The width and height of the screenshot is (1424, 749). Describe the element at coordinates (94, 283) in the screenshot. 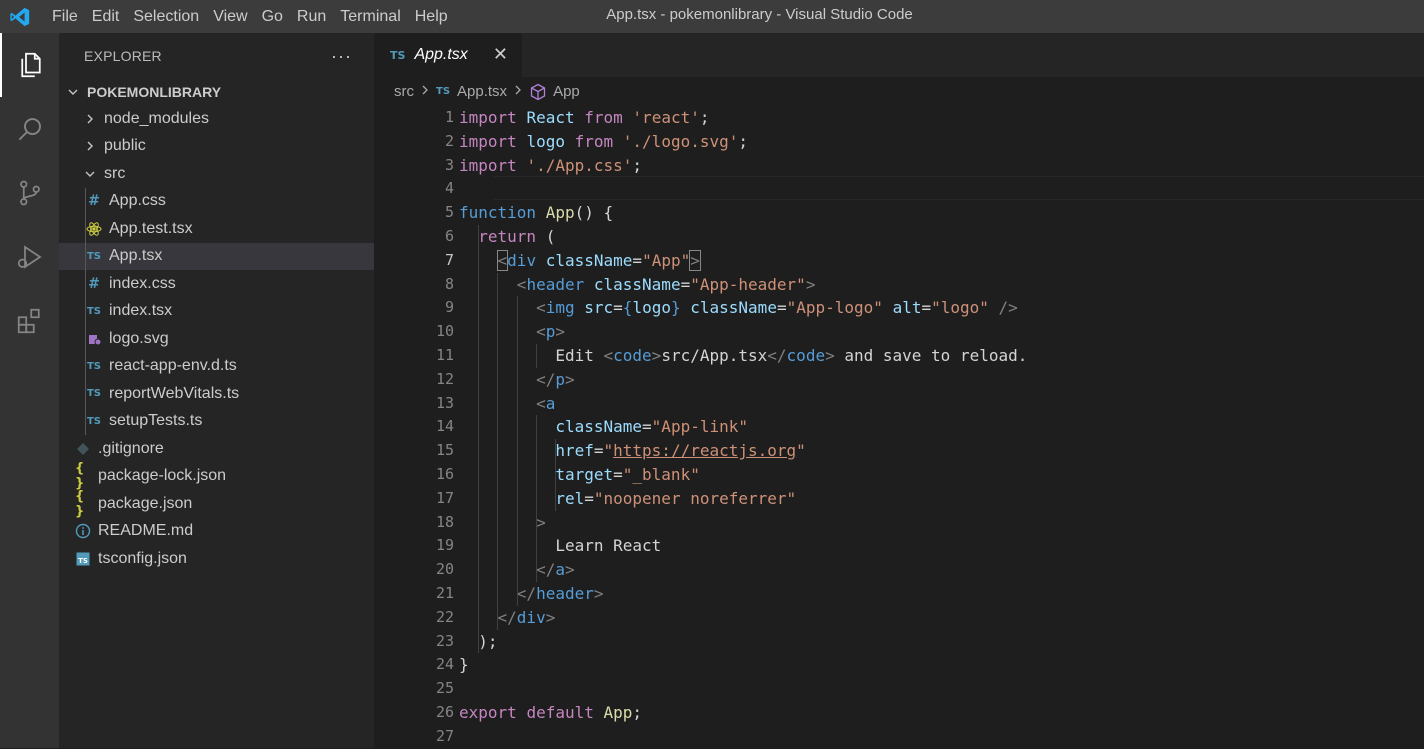

I see `css-file-icon: #` at that location.